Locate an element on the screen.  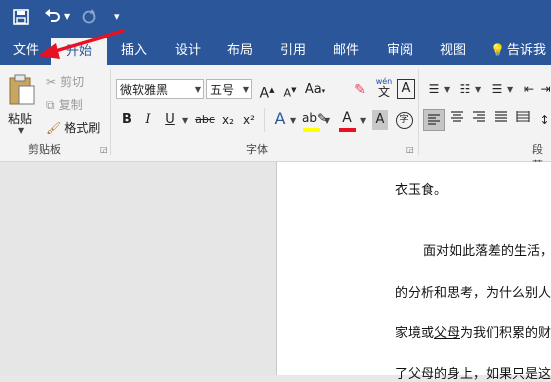
tab-view: 视图 is located at coordinates (453, 50).